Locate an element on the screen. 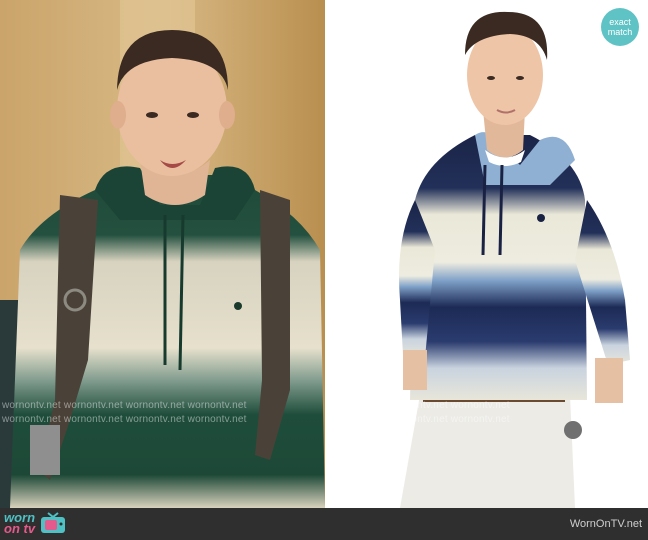 The height and width of the screenshot is (540, 648). logo-text-ontv: on tv is located at coordinates (20, 528).